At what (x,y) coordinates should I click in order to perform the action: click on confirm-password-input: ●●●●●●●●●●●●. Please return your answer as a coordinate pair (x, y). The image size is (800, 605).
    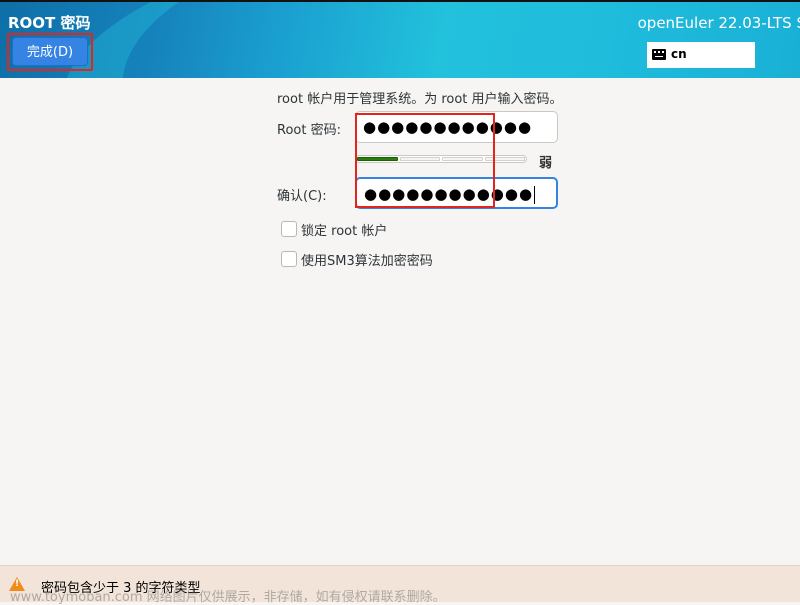
    Looking at the image, I should click on (456, 193).